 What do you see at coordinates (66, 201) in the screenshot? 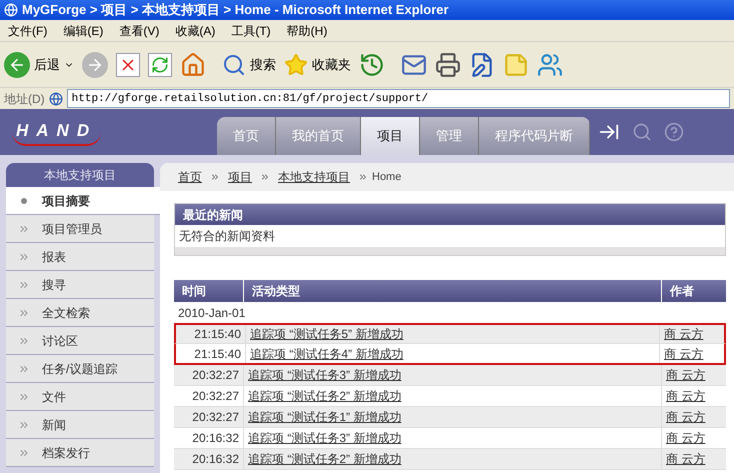
I see `sidebar-label: 项目摘要` at bounding box center [66, 201].